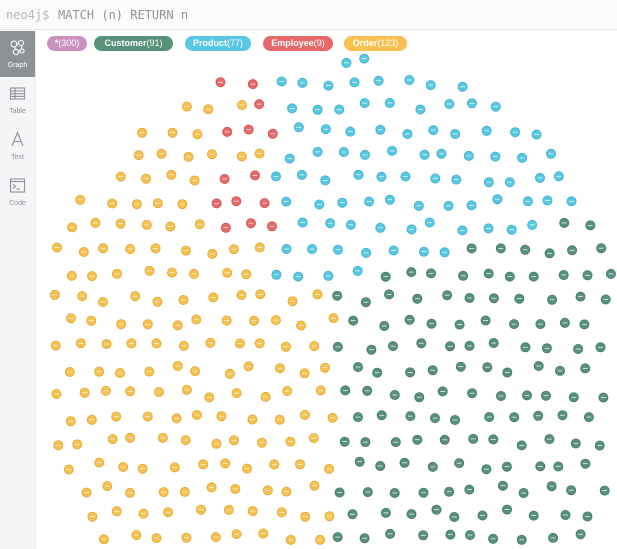 This screenshot has height=549, width=617. What do you see at coordinates (17, 192) in the screenshot?
I see `view-code-button: Code` at bounding box center [17, 192].